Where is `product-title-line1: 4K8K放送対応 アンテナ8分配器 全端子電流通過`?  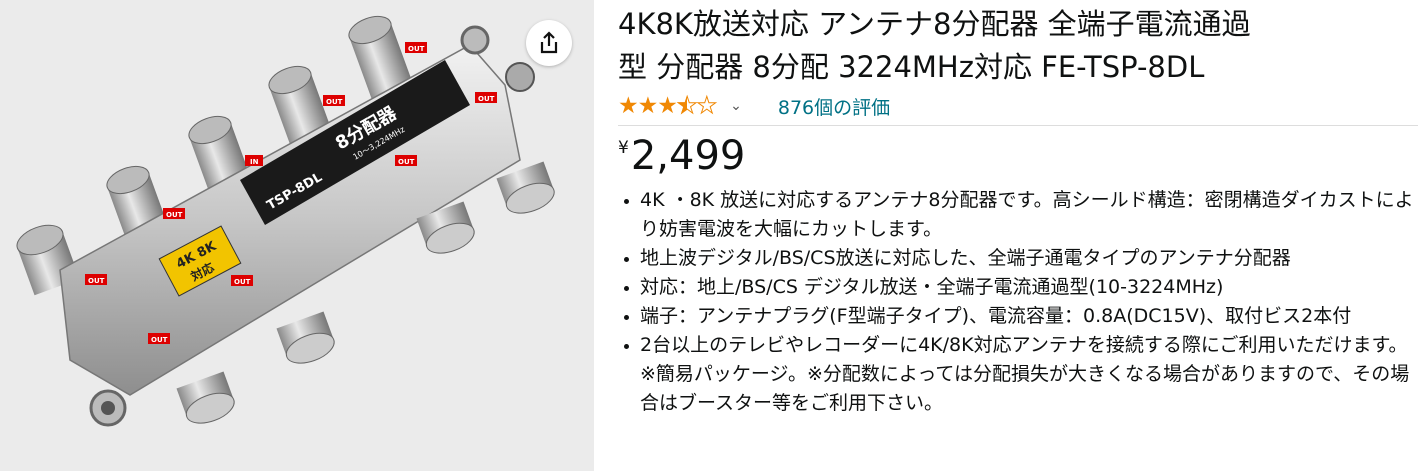
product-title-line1: 4K8K放送対応 アンテナ8分配器 全端子電流通過 is located at coordinates (934, 24).